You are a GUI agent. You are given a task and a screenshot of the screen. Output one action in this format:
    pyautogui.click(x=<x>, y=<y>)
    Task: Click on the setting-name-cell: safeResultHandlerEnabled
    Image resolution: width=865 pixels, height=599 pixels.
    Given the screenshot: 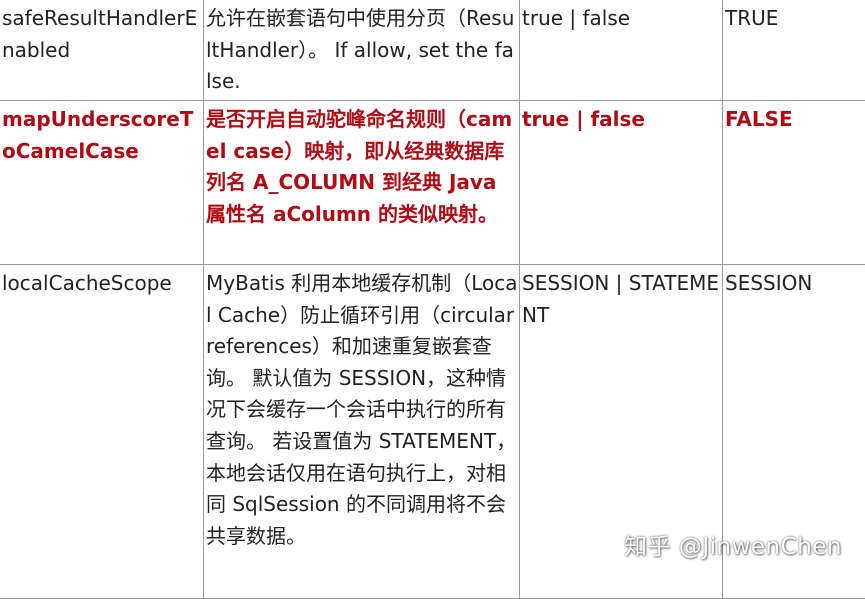 What is the action you would take?
    pyautogui.click(x=102, y=50)
    